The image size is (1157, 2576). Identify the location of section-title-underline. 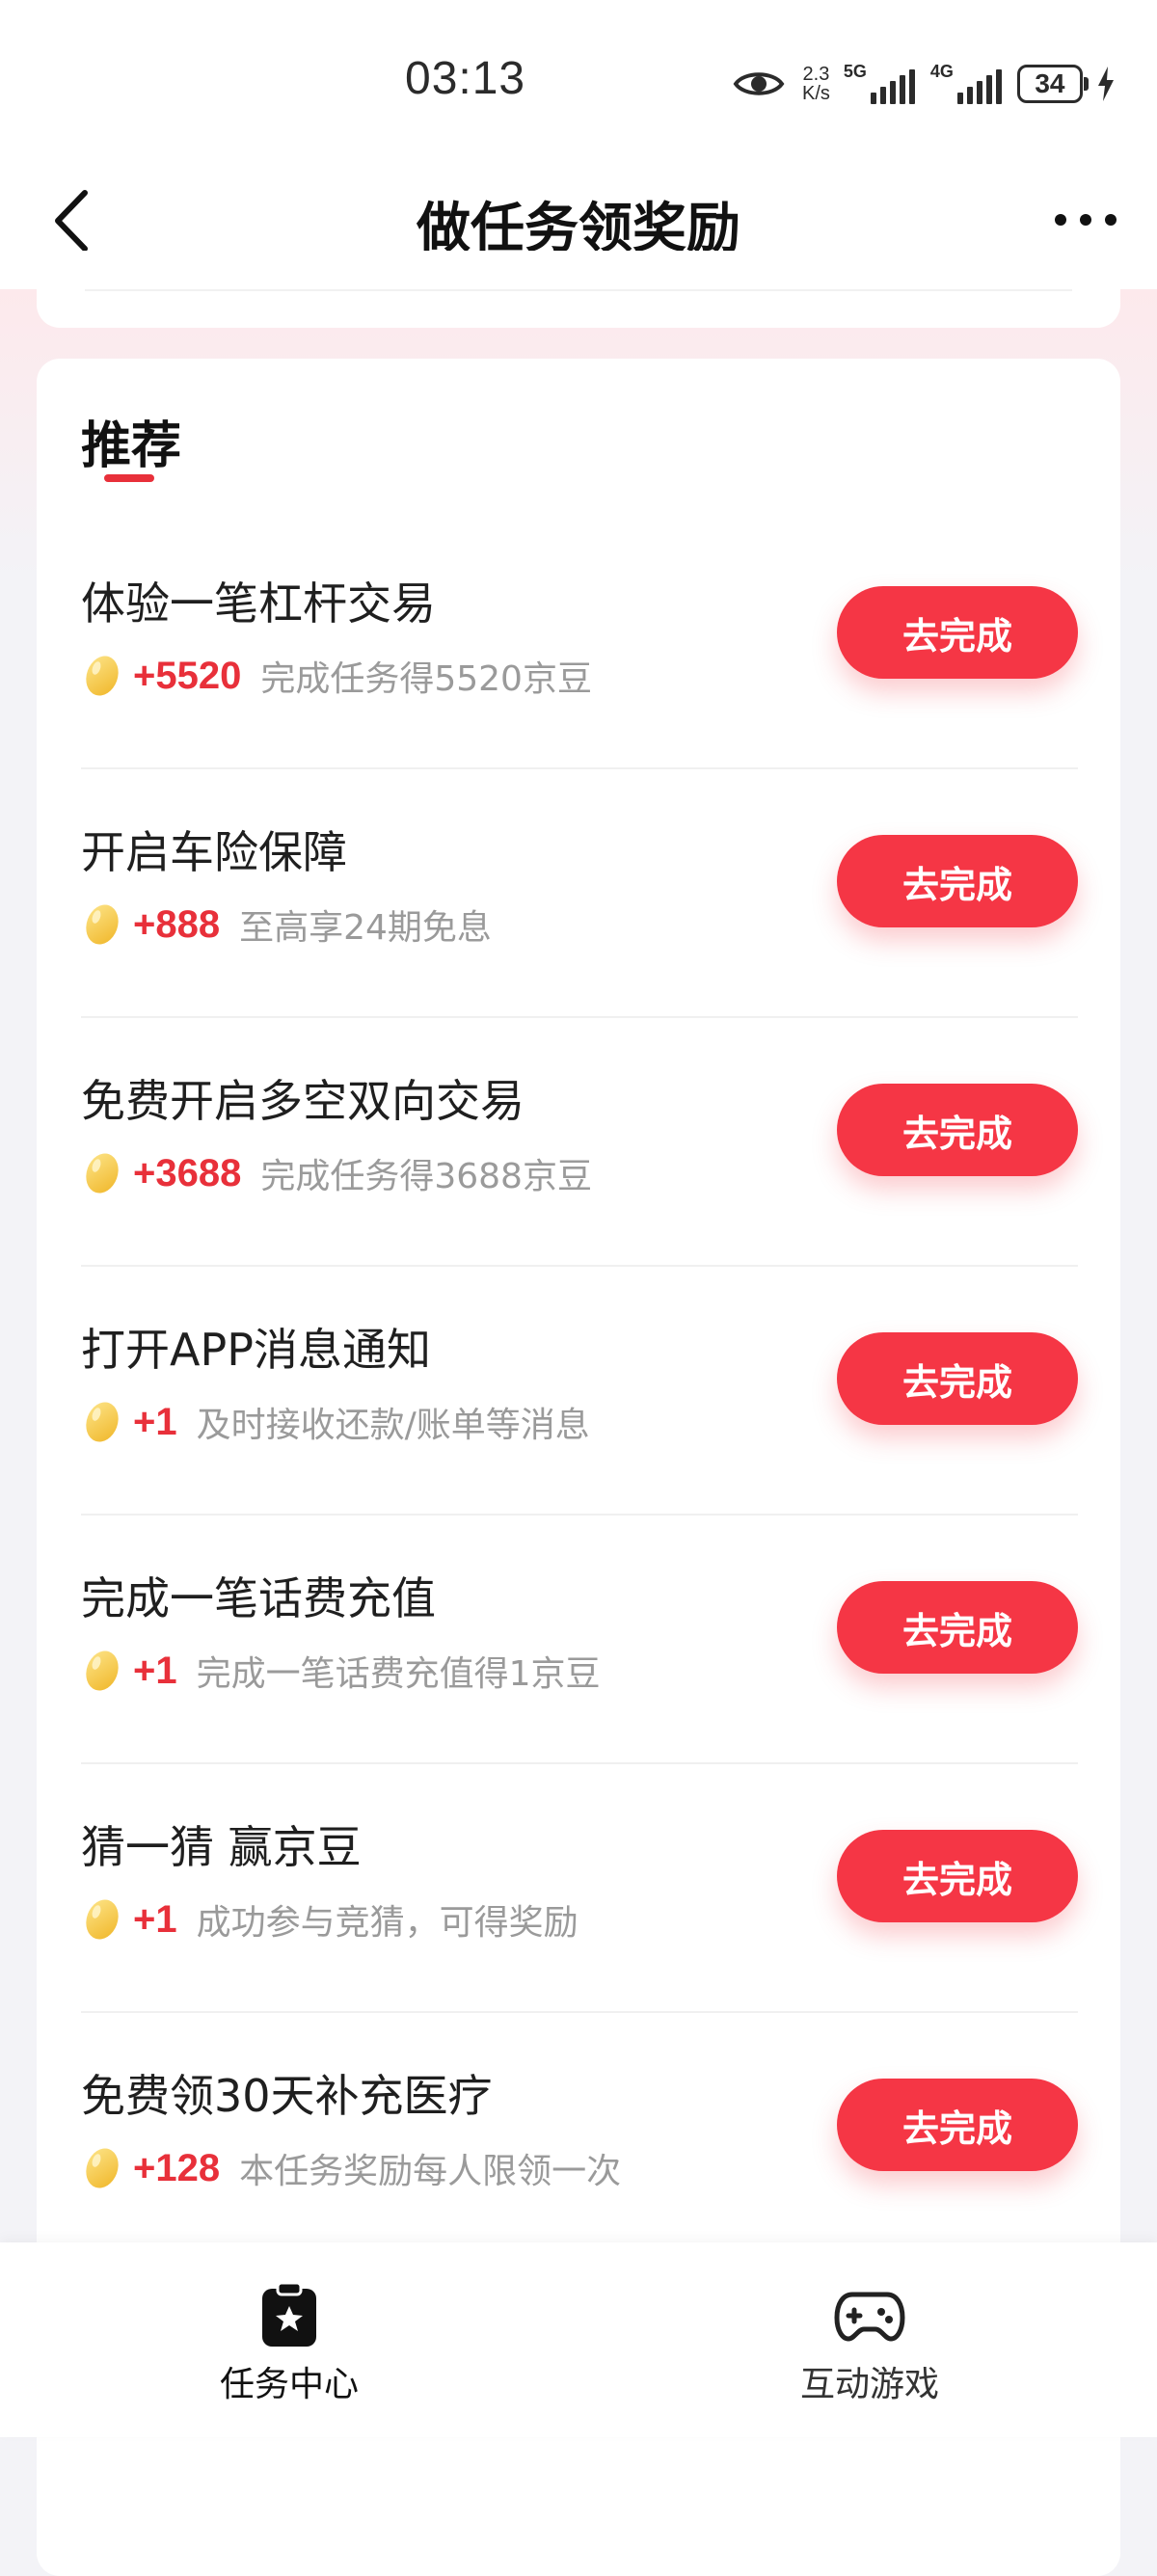
(129, 478).